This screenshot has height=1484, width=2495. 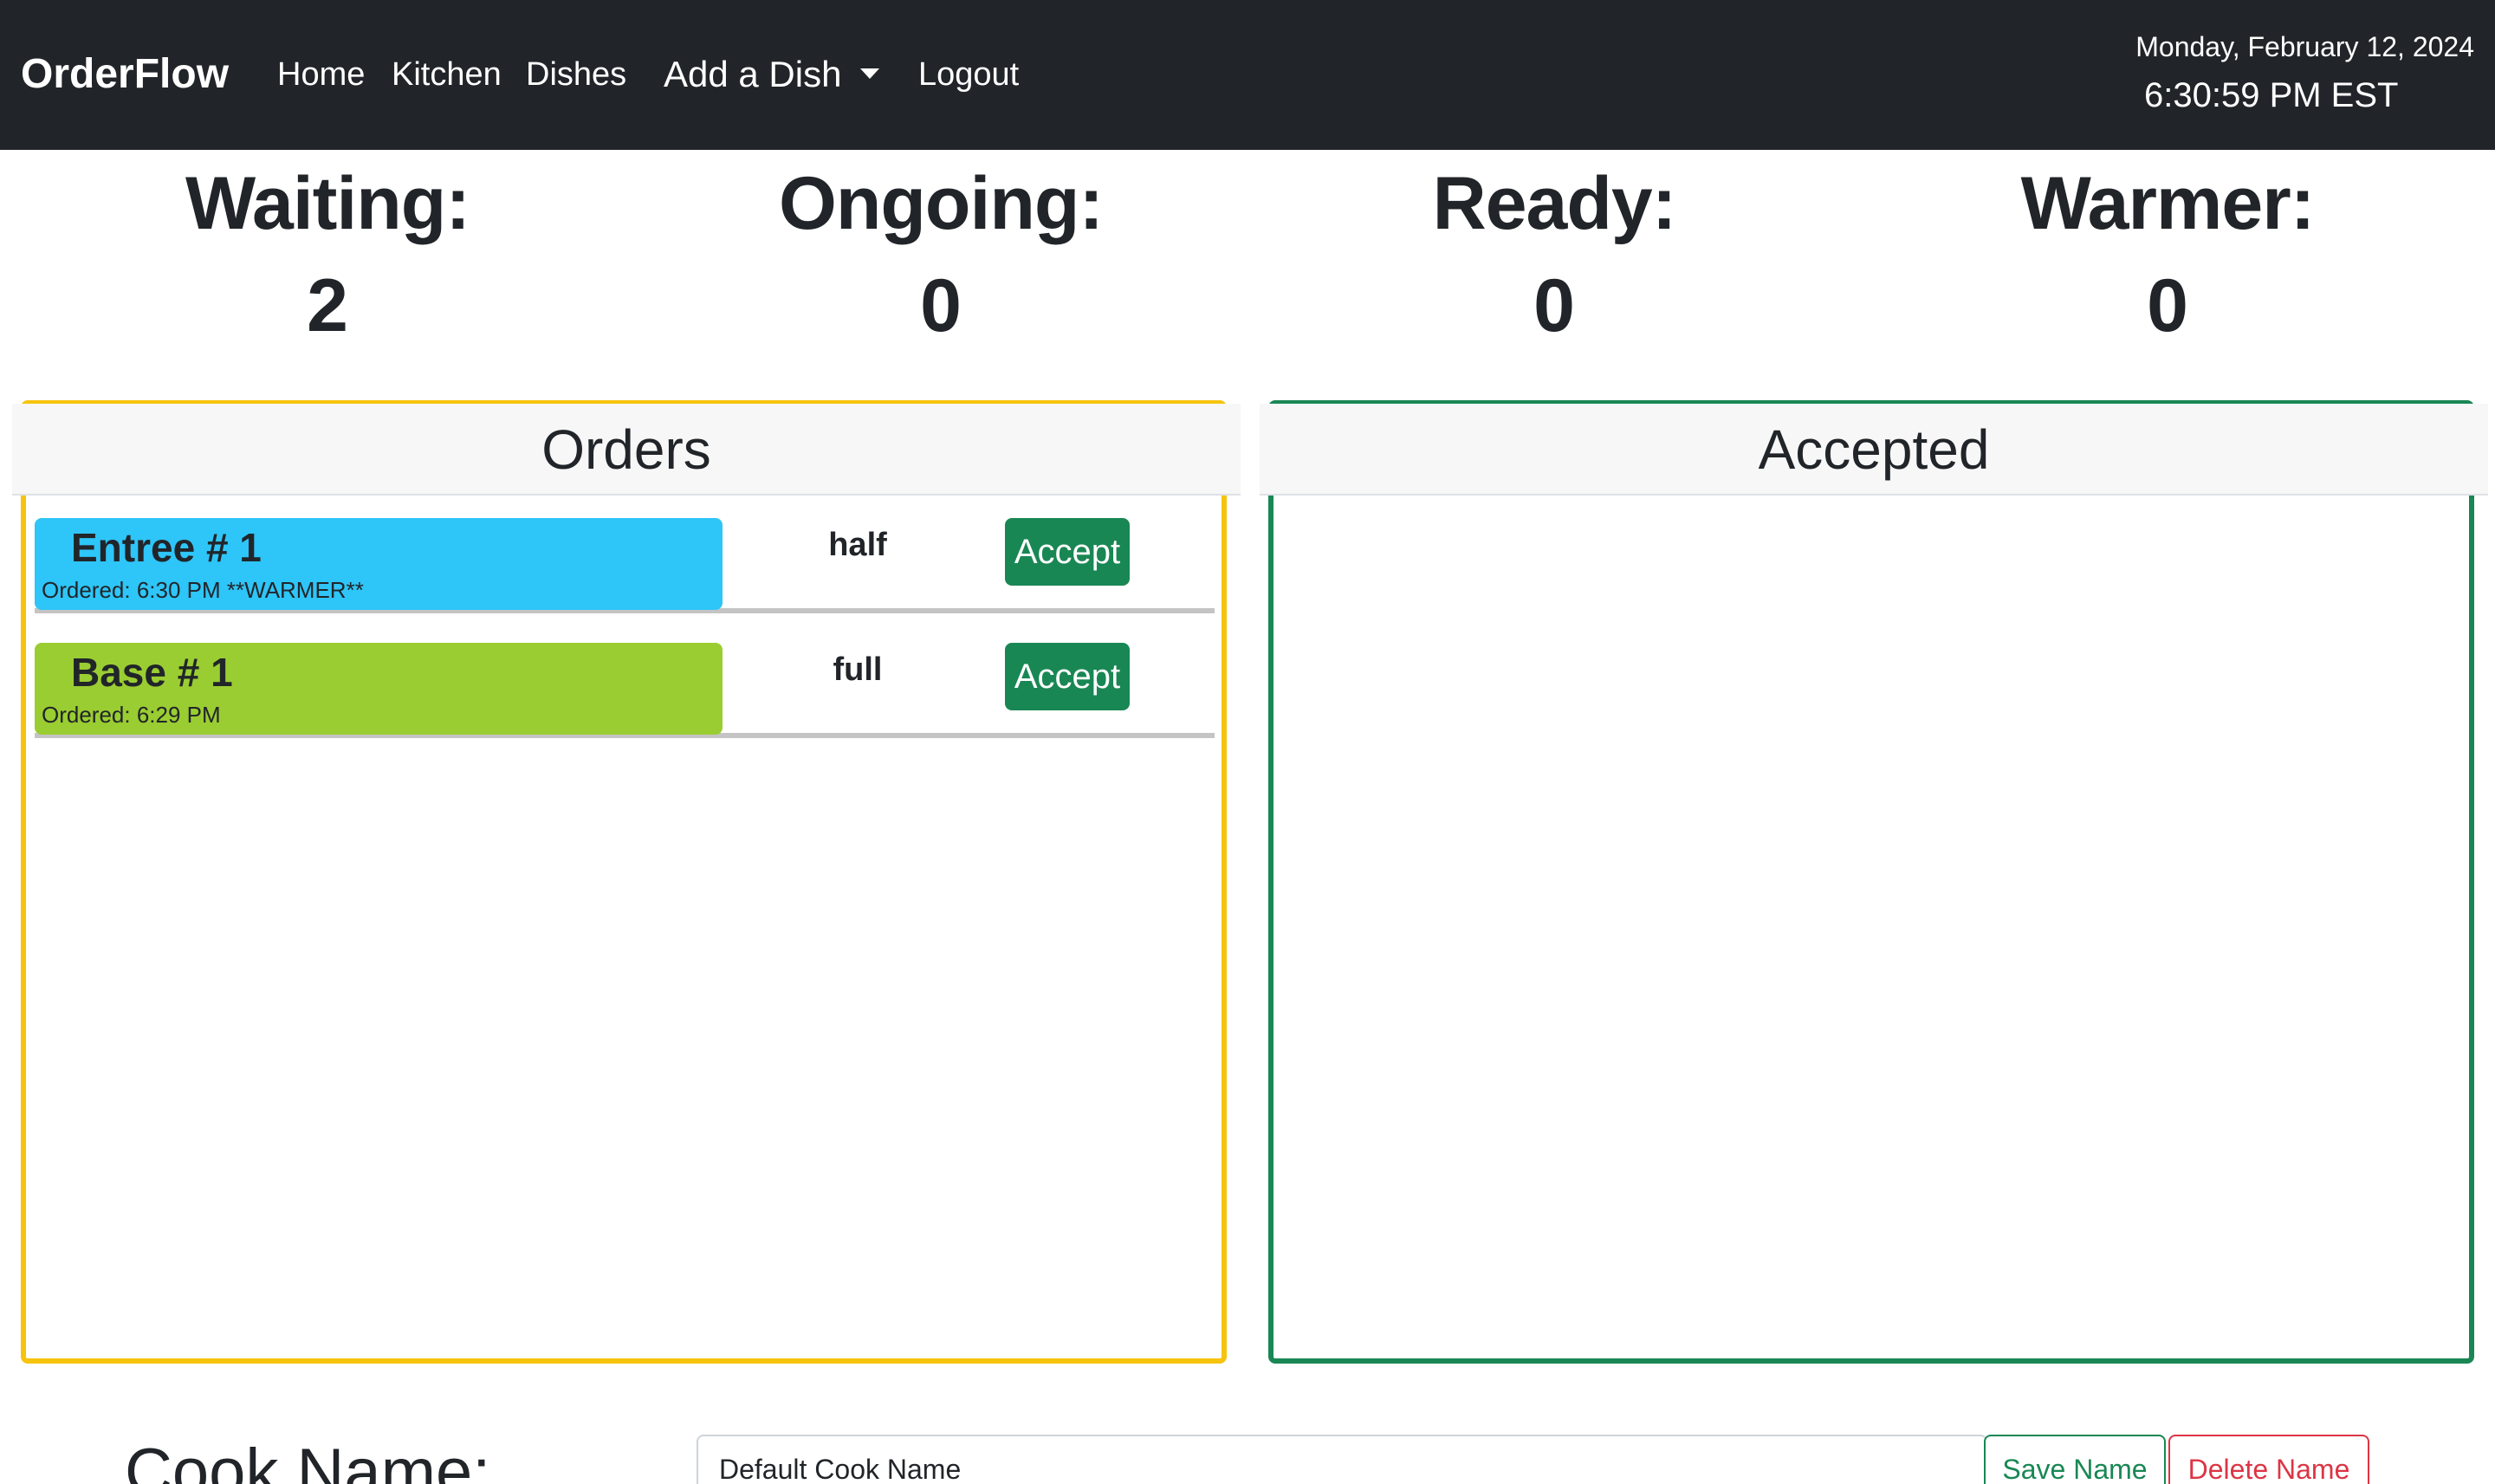 What do you see at coordinates (131, 715) in the screenshot?
I see `order-time: Ordered: 6:29 PM` at bounding box center [131, 715].